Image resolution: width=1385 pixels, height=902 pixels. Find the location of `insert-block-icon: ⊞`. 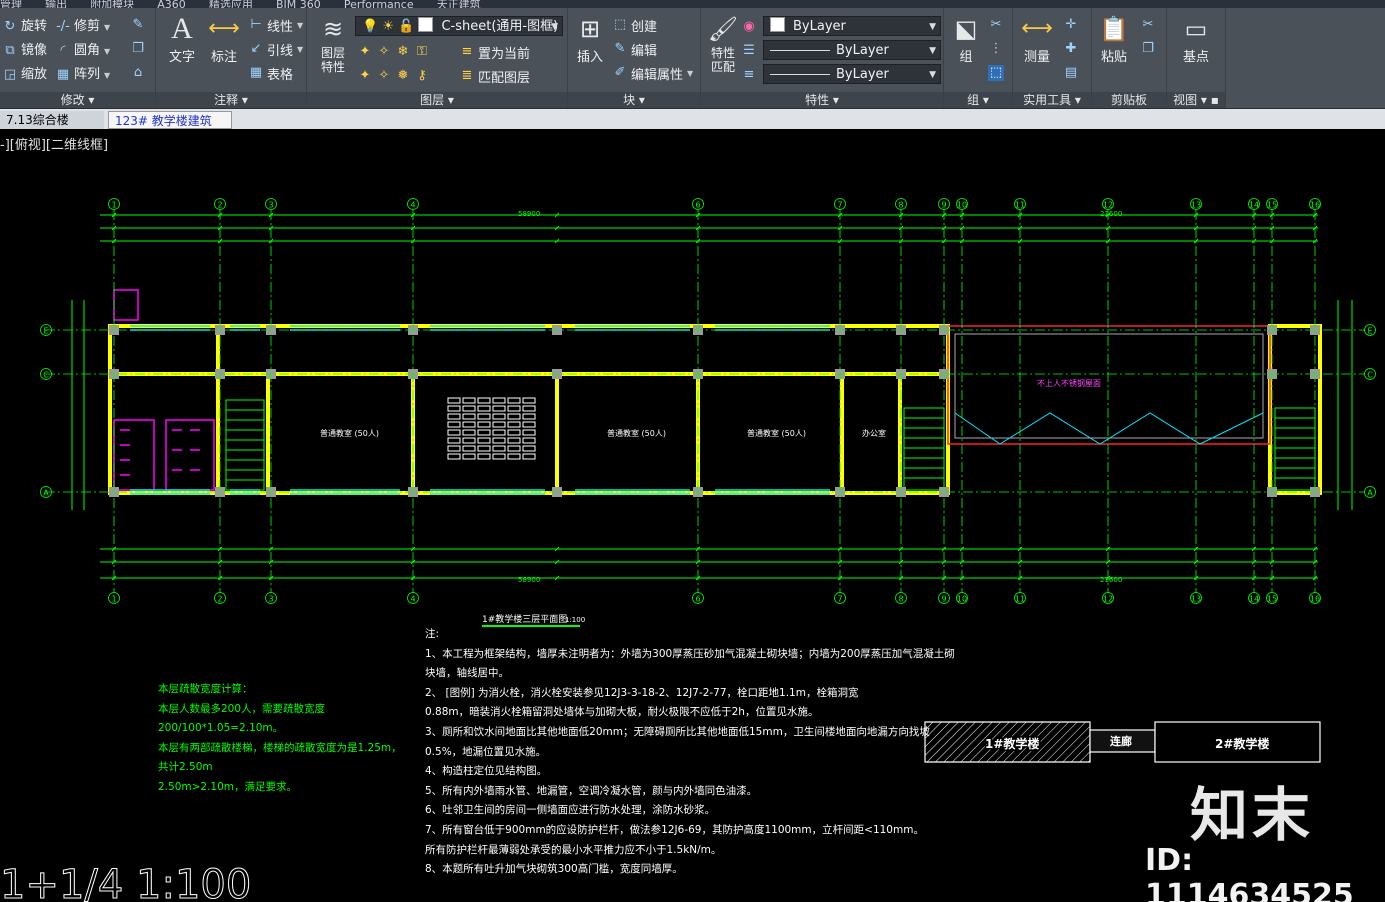

insert-block-icon: ⊞ is located at coordinates (590, 29).